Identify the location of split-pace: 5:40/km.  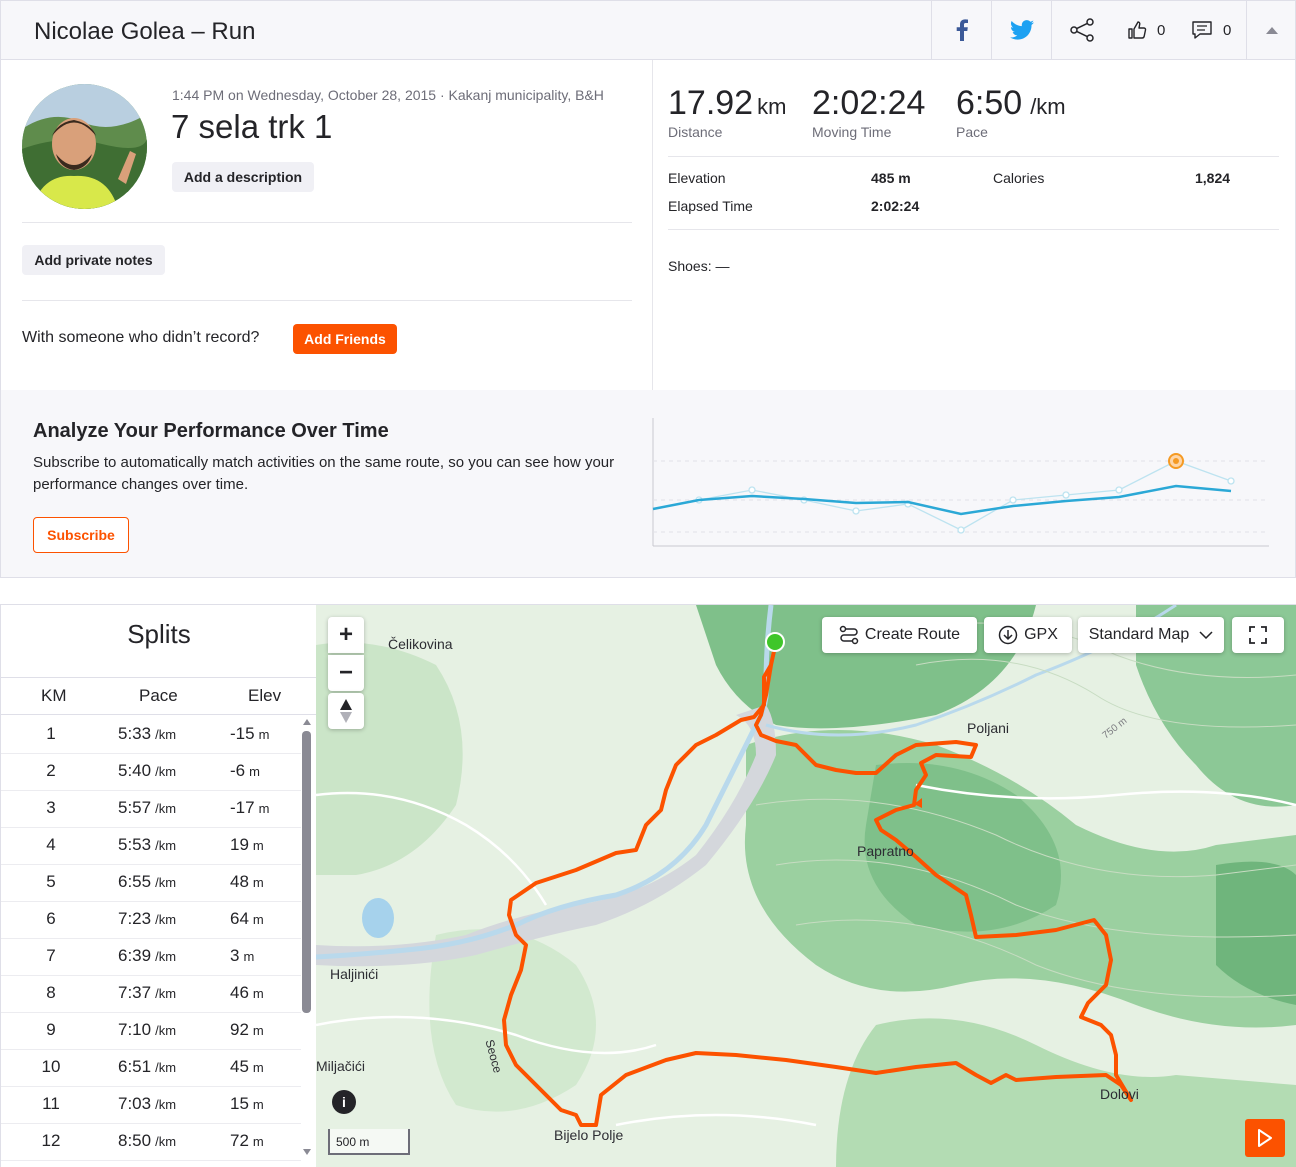
(147, 771).